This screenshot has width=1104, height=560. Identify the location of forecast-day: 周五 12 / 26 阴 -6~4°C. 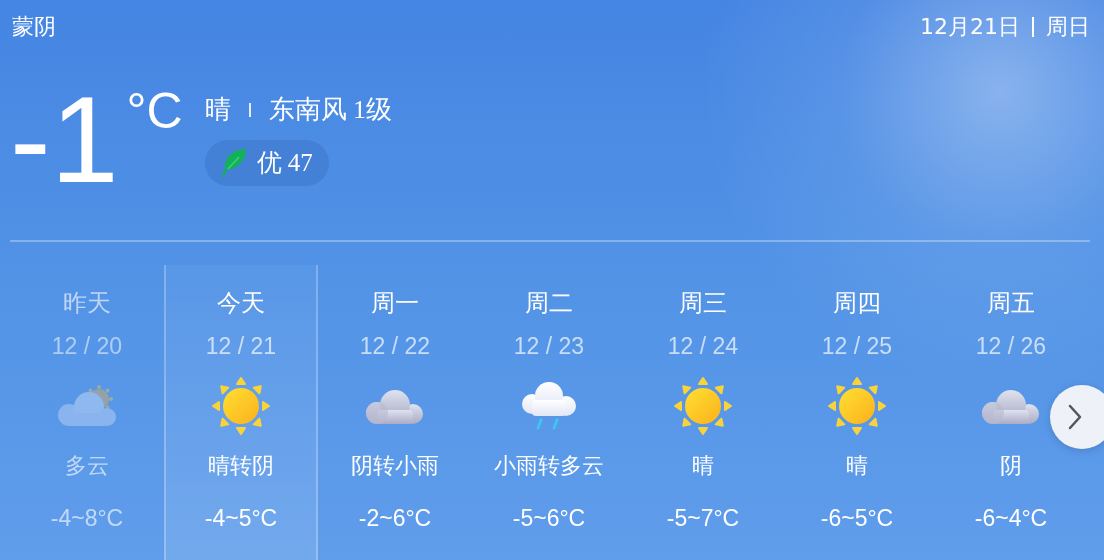
(1011, 412).